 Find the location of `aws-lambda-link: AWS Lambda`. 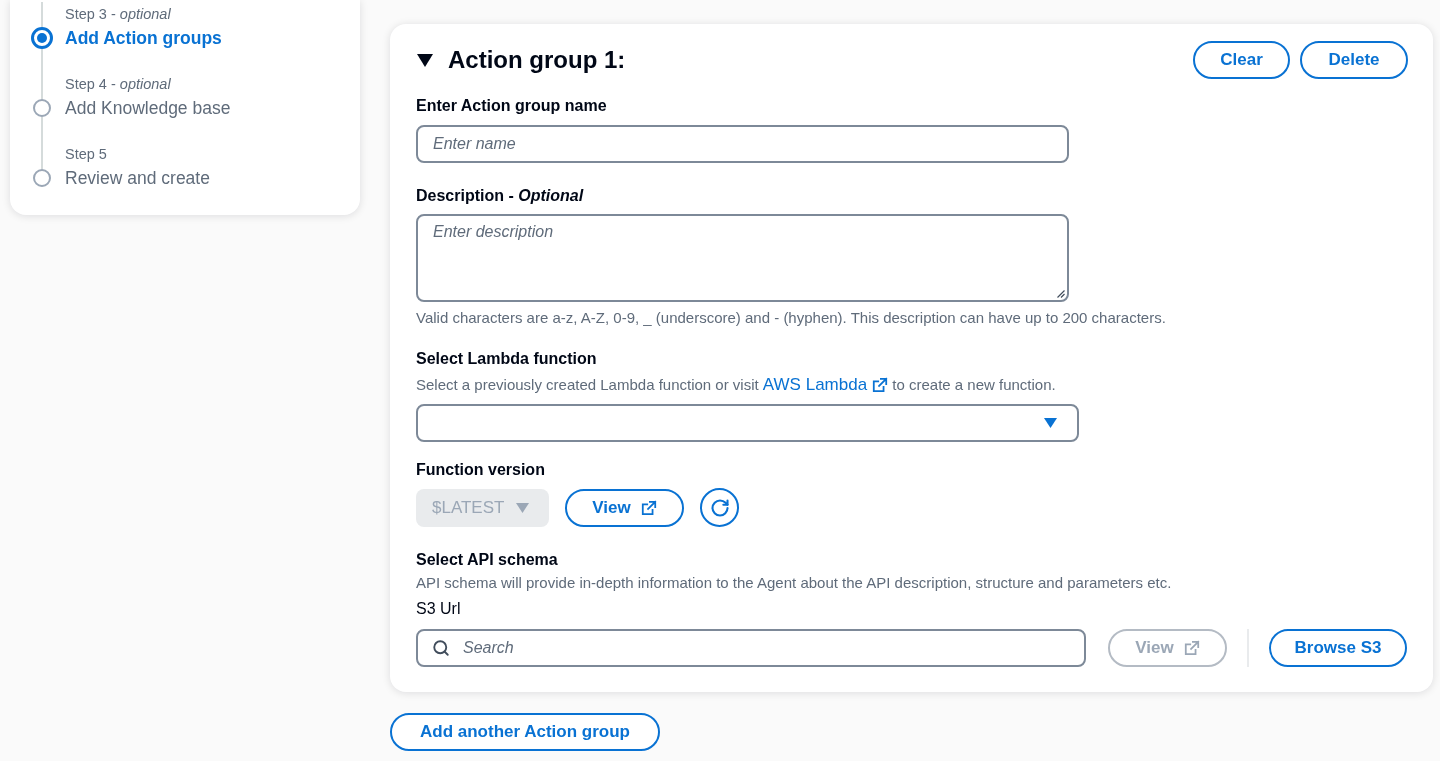

aws-lambda-link: AWS Lambda is located at coordinates (825, 385).